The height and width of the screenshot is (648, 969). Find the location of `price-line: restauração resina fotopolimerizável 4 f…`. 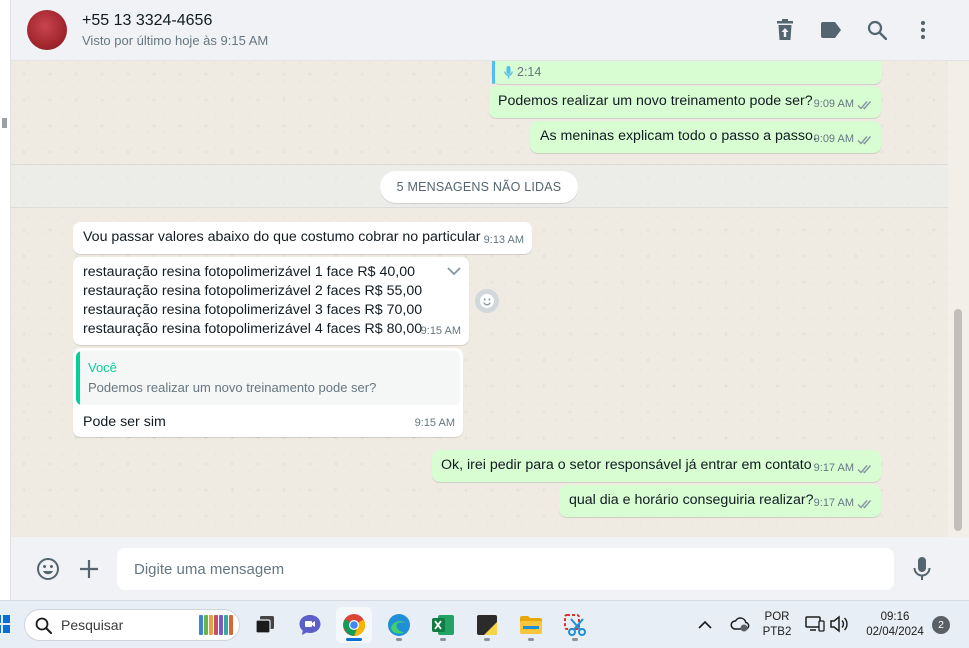

price-line: restauração resina fotopolimerizável 4 f… is located at coordinates (253, 329).